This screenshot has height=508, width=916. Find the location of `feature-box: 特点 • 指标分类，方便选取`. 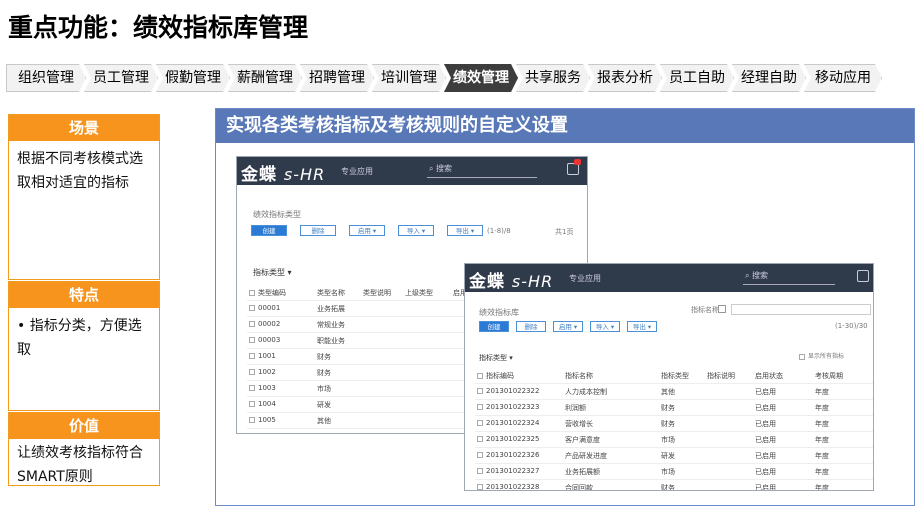

feature-box: 特点 • 指标分类，方便选取 is located at coordinates (84, 346).